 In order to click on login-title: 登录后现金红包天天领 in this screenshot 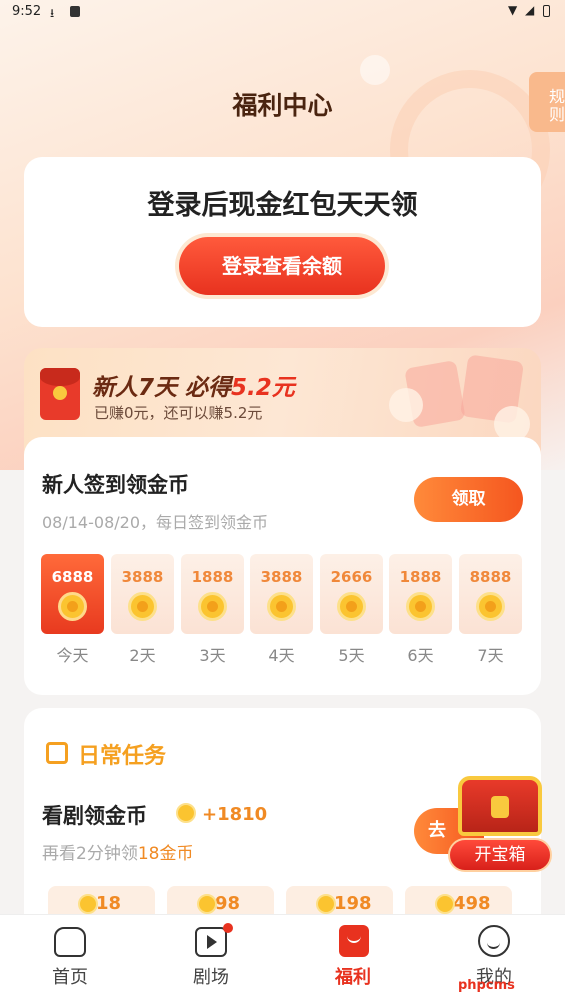, I will do `click(282, 205)`.